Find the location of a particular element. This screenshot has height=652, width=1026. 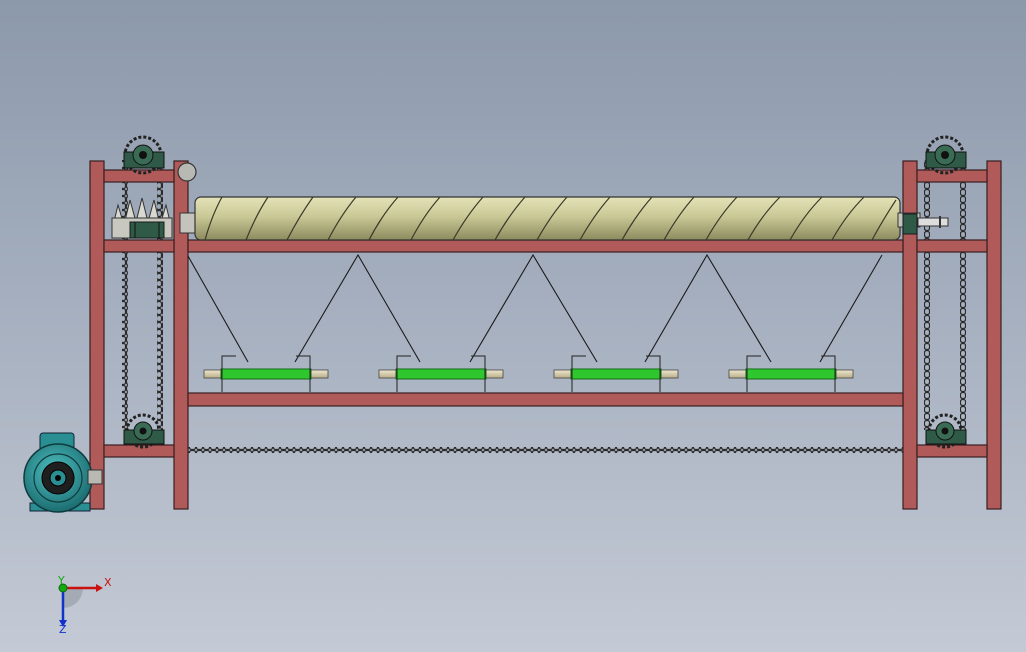

sprocket-top-right is located at coordinates (946, 155).